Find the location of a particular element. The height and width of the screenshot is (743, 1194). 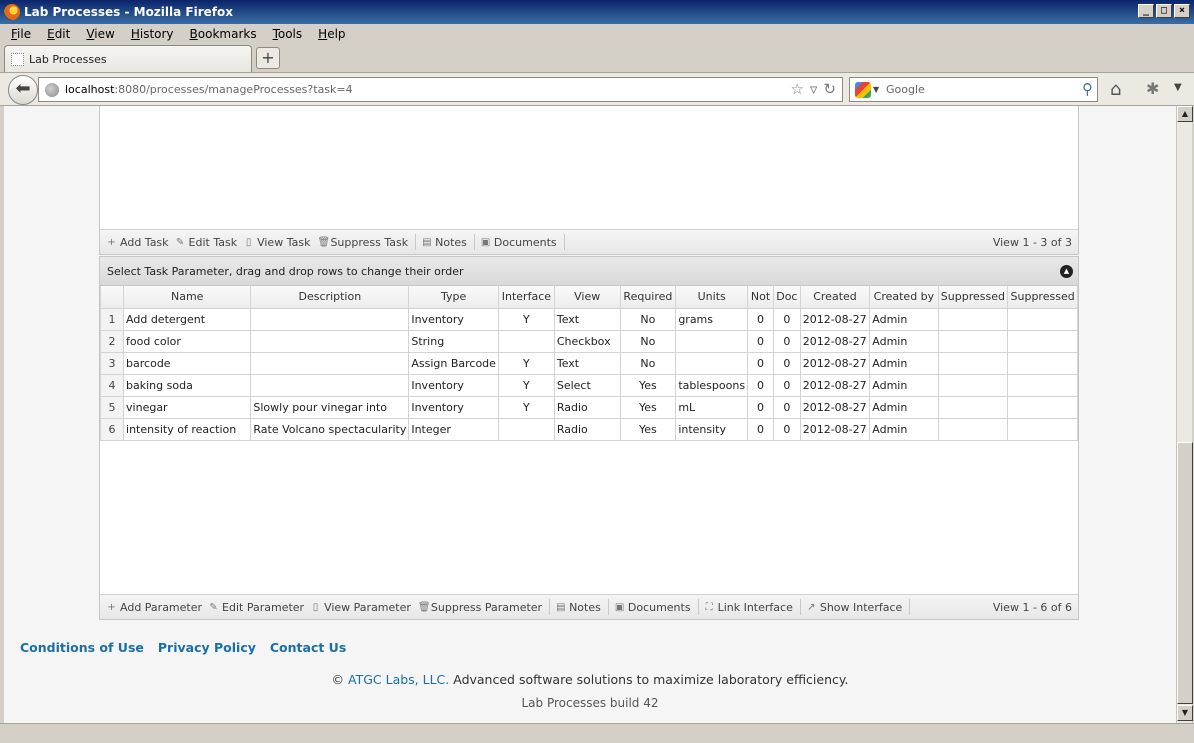

suppress-task-button: 🗑 Suppress Task is located at coordinates (362, 242).